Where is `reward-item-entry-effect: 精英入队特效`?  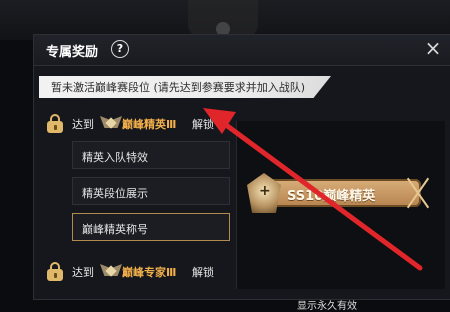
reward-item-entry-effect: 精英入队特效 is located at coordinates (151, 155).